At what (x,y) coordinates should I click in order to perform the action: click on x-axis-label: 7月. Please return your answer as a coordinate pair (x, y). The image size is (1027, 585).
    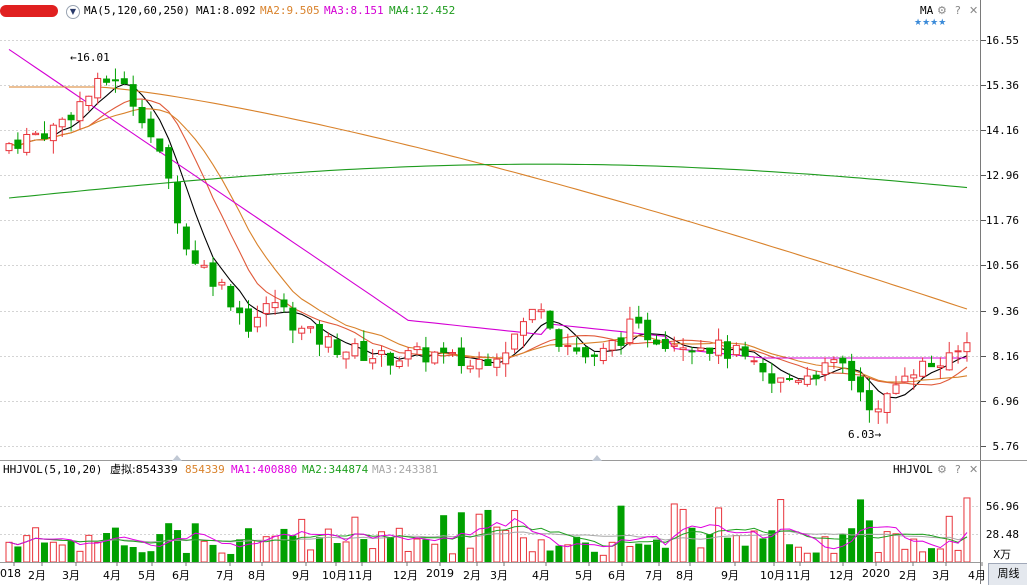
    Looking at the image, I should click on (654, 575).